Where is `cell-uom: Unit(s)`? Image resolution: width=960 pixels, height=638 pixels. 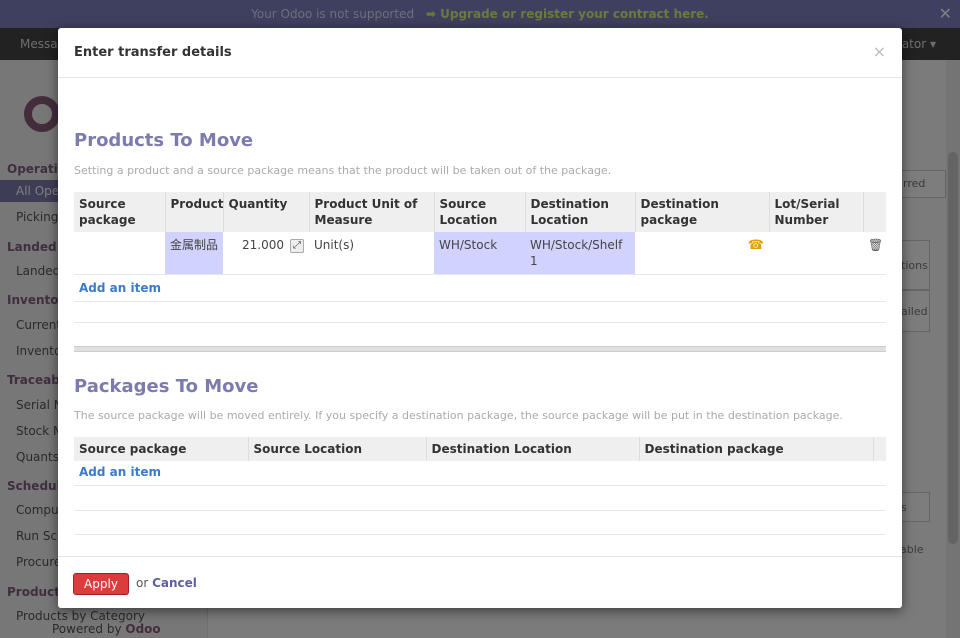 cell-uom: Unit(s) is located at coordinates (371, 253).